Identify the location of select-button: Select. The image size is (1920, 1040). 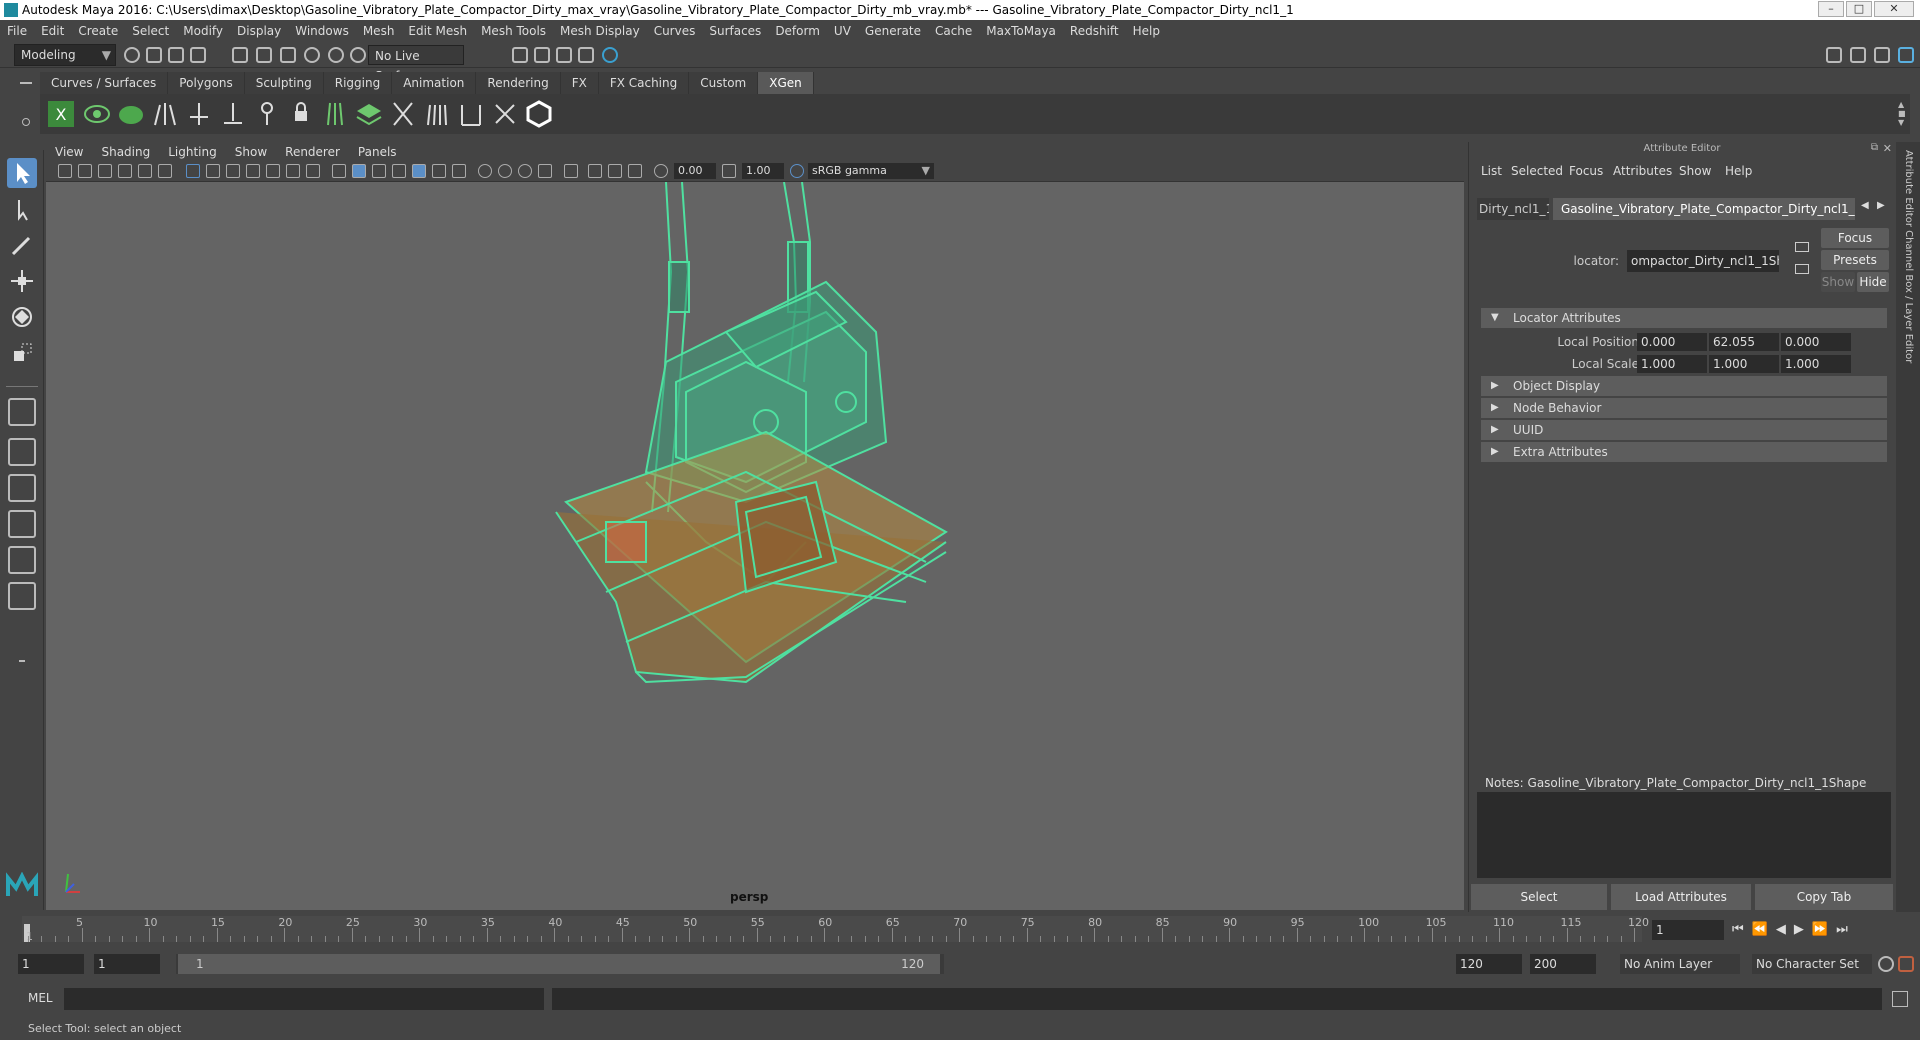
(1539, 897).